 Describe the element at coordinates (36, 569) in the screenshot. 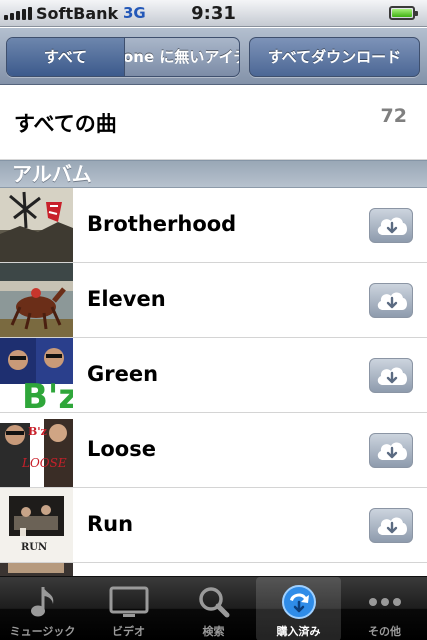

I see `album-cover-partial` at that location.